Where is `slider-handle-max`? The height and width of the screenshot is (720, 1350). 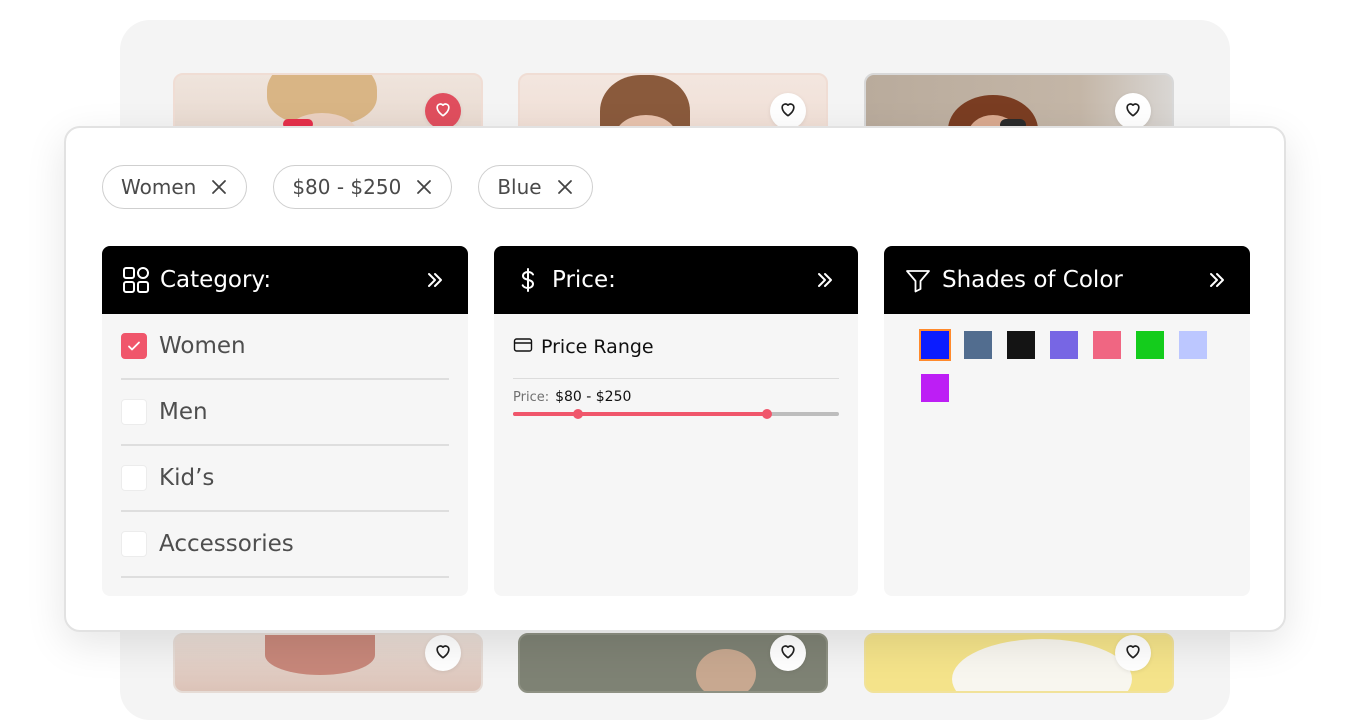 slider-handle-max is located at coordinates (767, 414).